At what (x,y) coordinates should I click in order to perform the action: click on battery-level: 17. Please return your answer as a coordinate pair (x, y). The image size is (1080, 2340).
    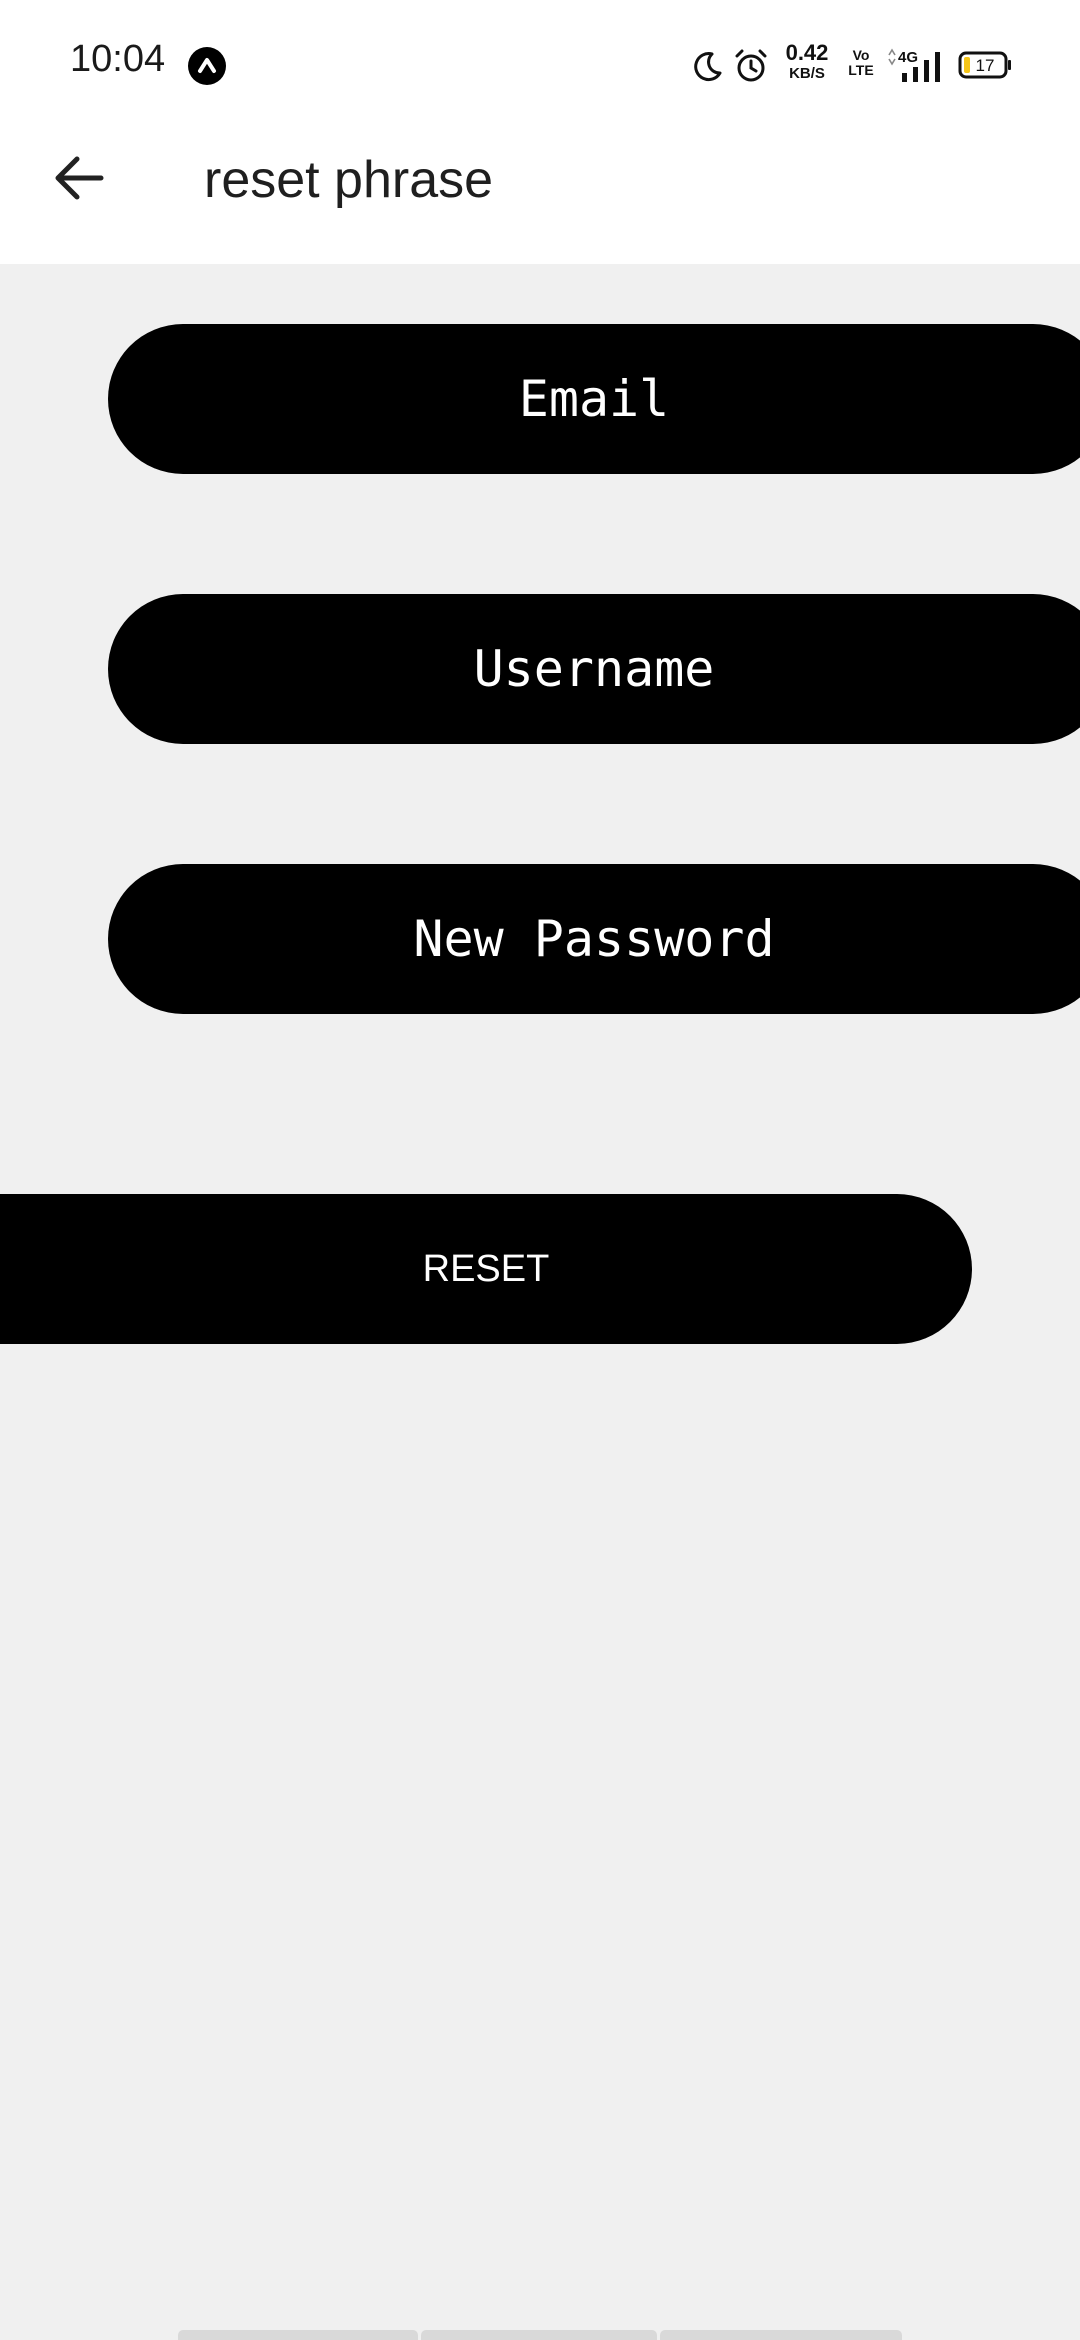
    Looking at the image, I should click on (985, 65).